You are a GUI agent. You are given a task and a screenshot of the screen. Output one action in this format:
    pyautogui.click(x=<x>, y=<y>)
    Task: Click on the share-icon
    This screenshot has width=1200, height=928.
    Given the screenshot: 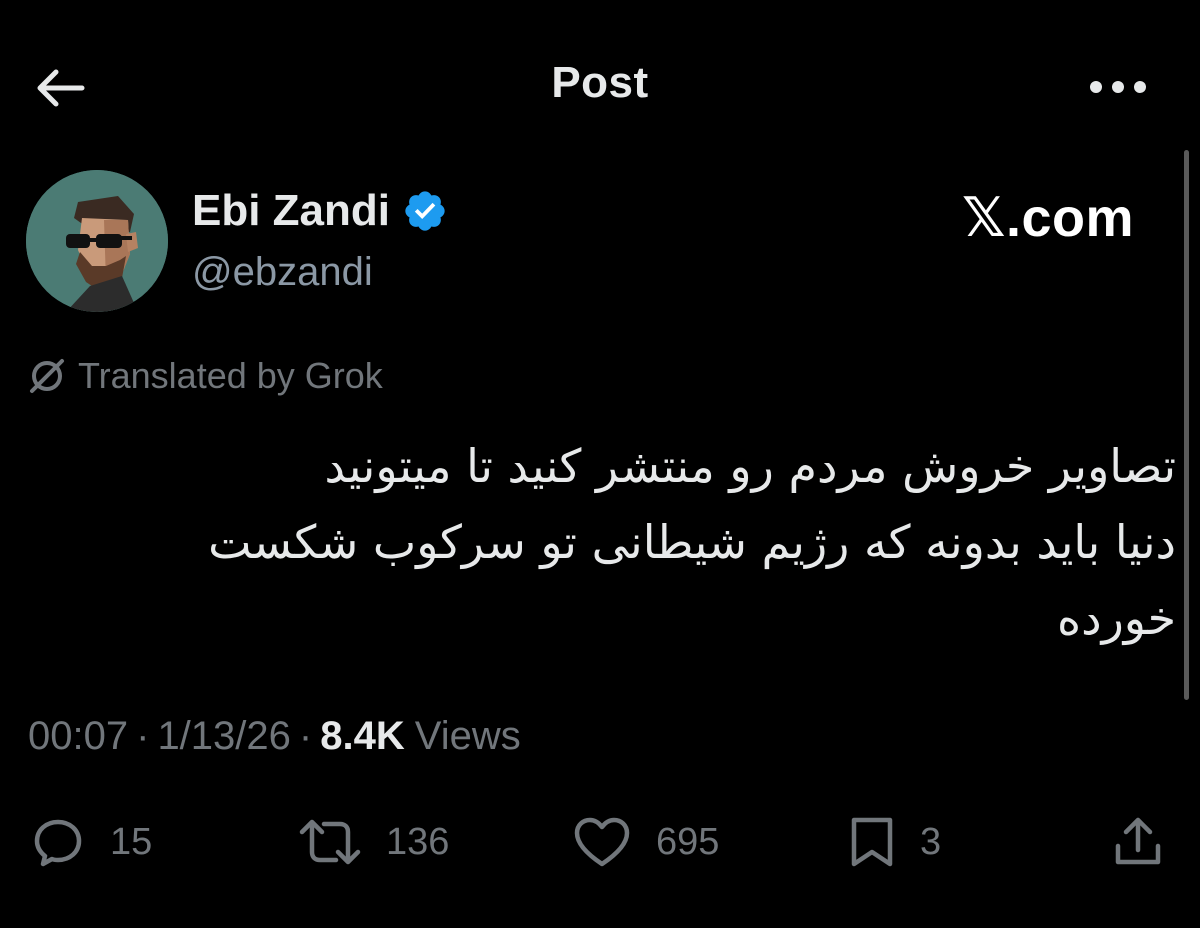 What is the action you would take?
    pyautogui.click(x=1138, y=841)
    